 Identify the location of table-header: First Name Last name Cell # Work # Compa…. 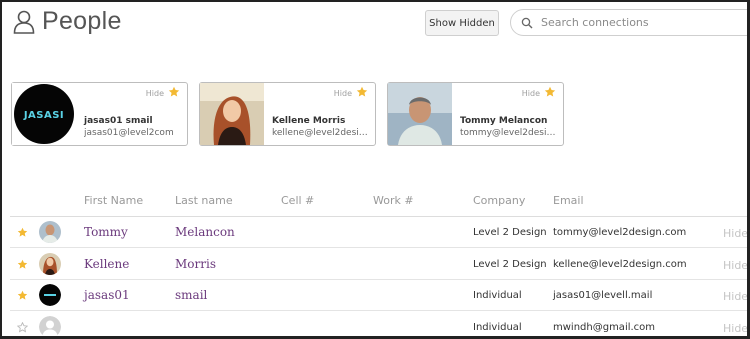
(374, 203).